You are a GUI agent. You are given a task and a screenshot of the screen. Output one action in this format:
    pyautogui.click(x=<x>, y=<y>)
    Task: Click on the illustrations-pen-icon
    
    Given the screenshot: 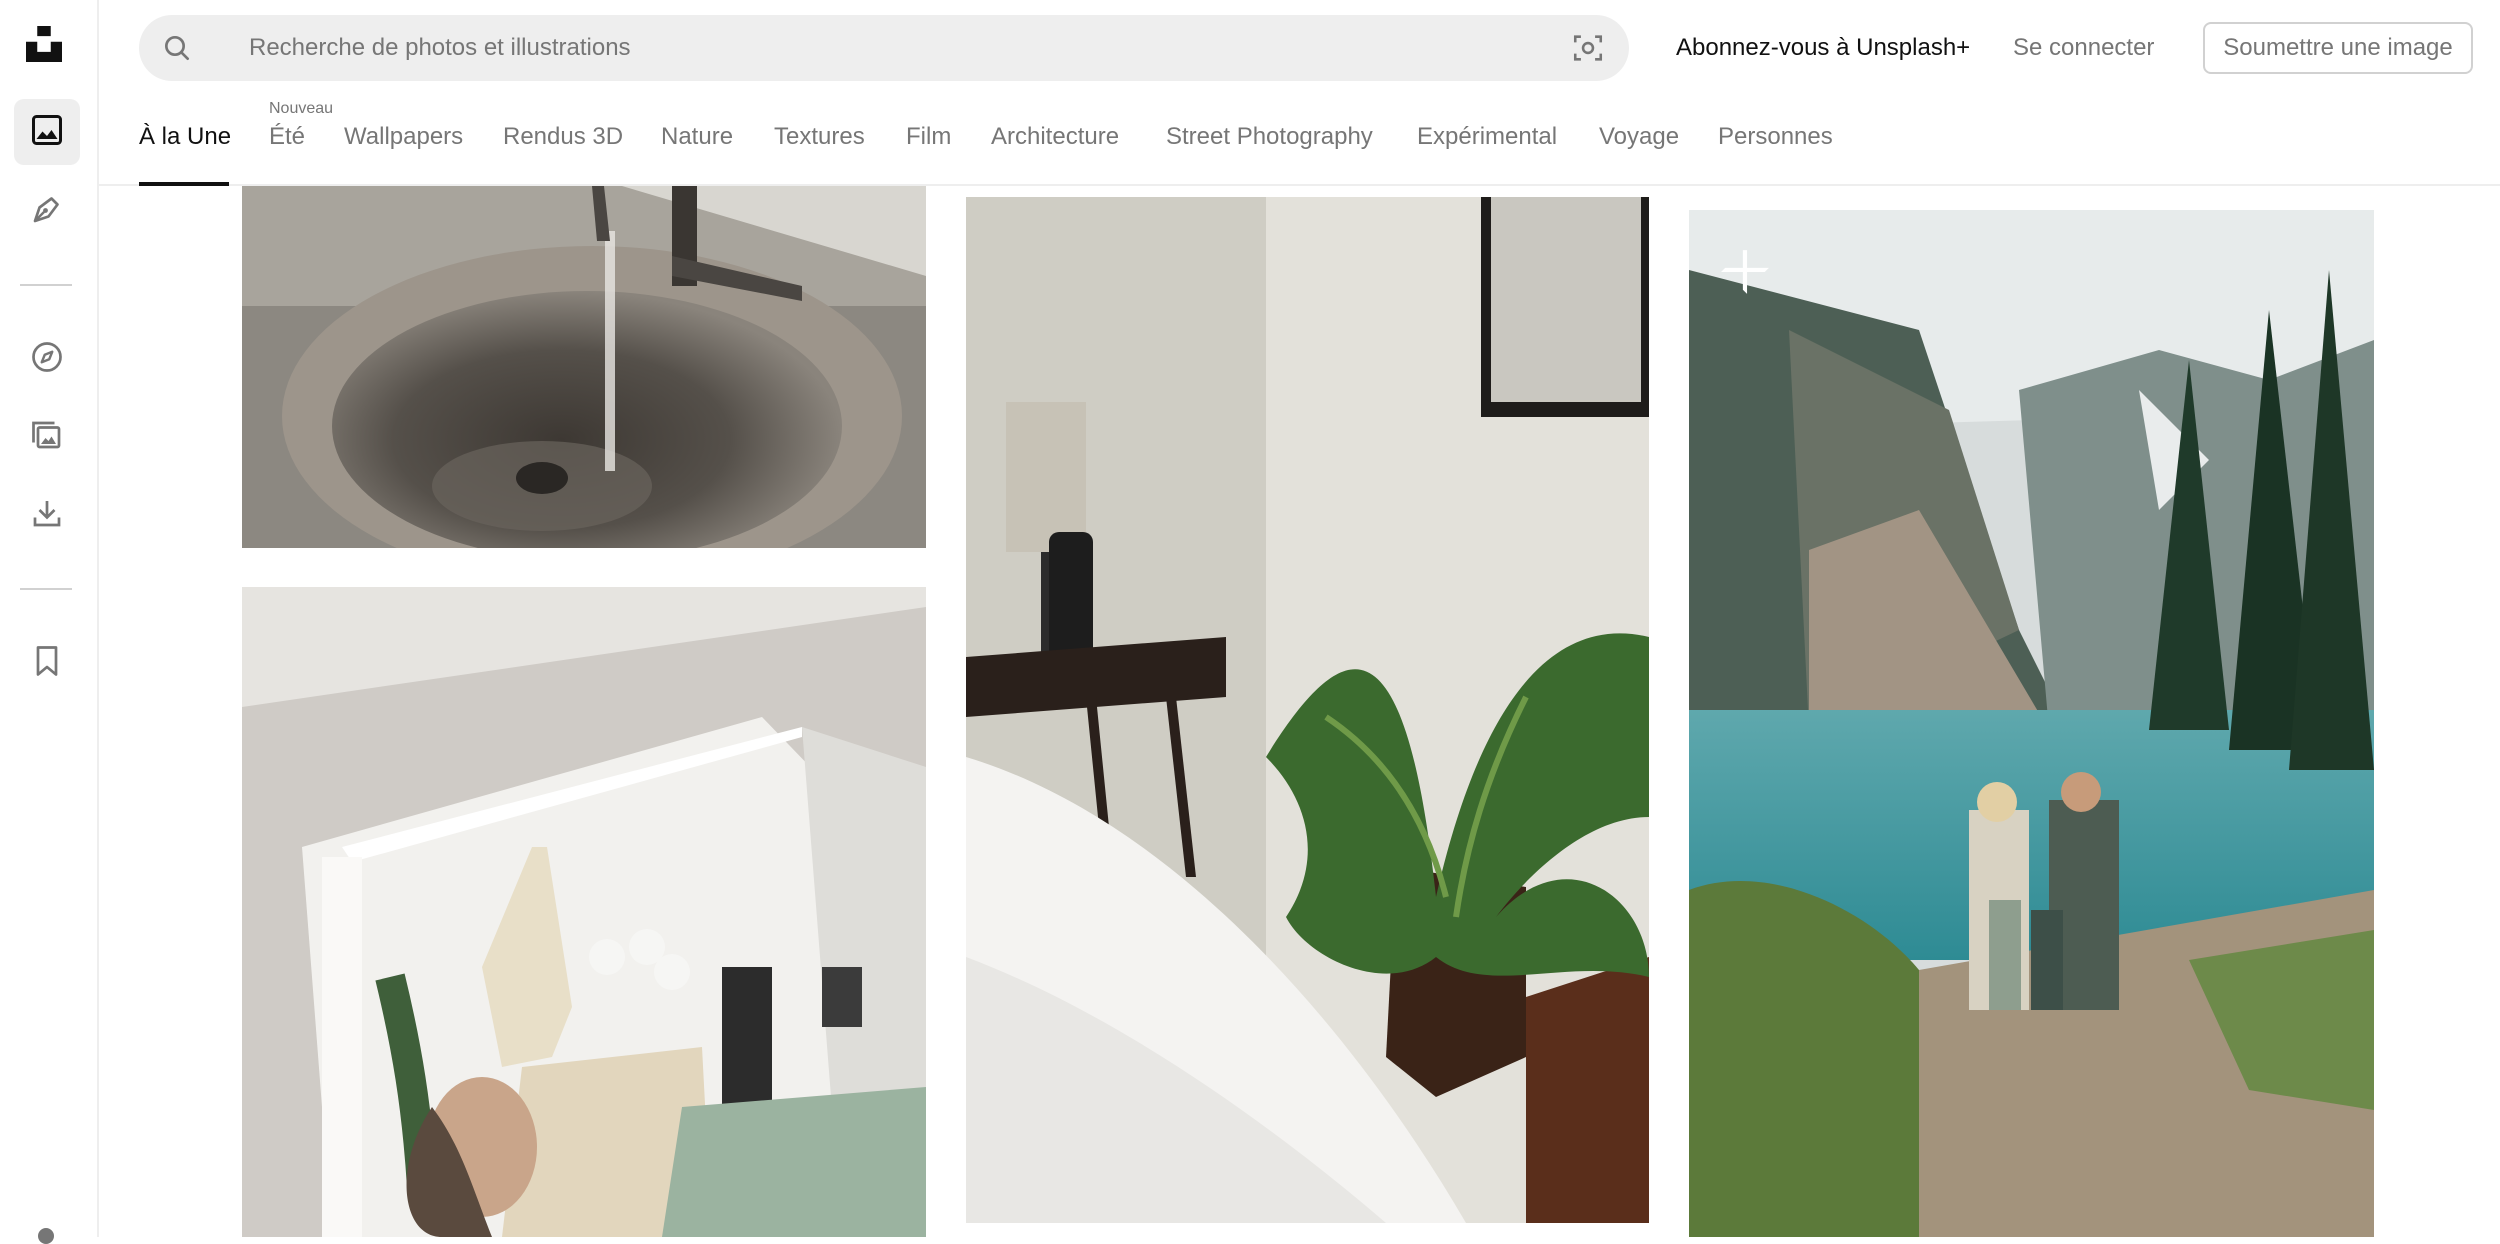 What is the action you would take?
    pyautogui.click(x=47, y=211)
    